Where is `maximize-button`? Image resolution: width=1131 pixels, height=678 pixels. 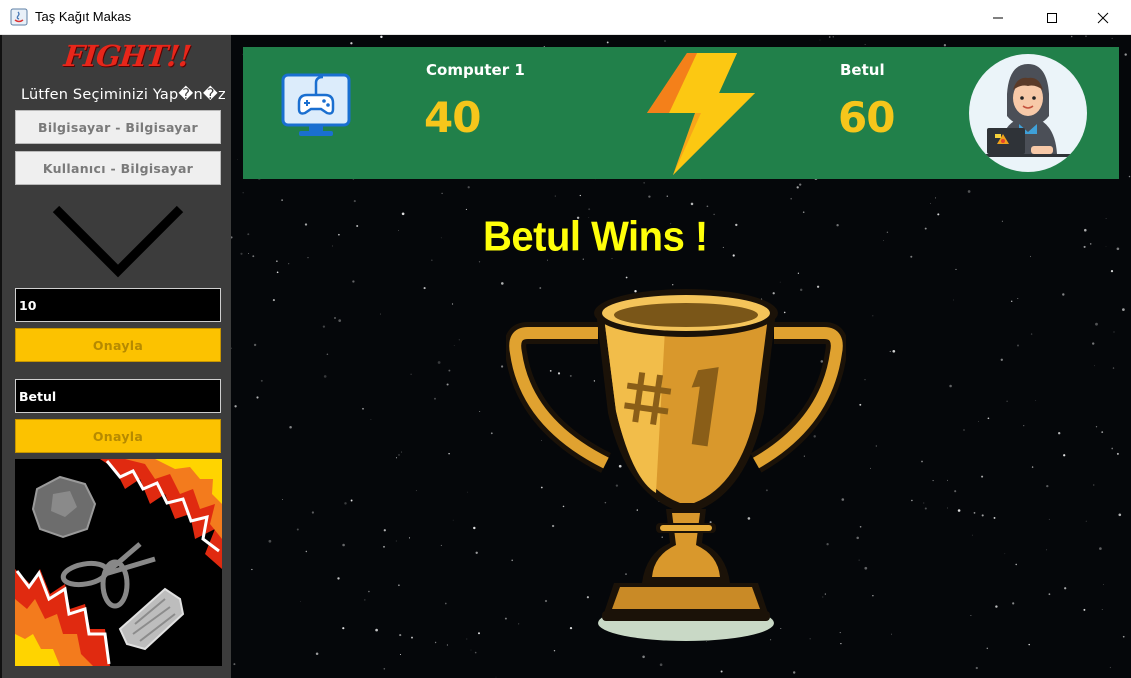 maximize-button is located at coordinates (1052, 17).